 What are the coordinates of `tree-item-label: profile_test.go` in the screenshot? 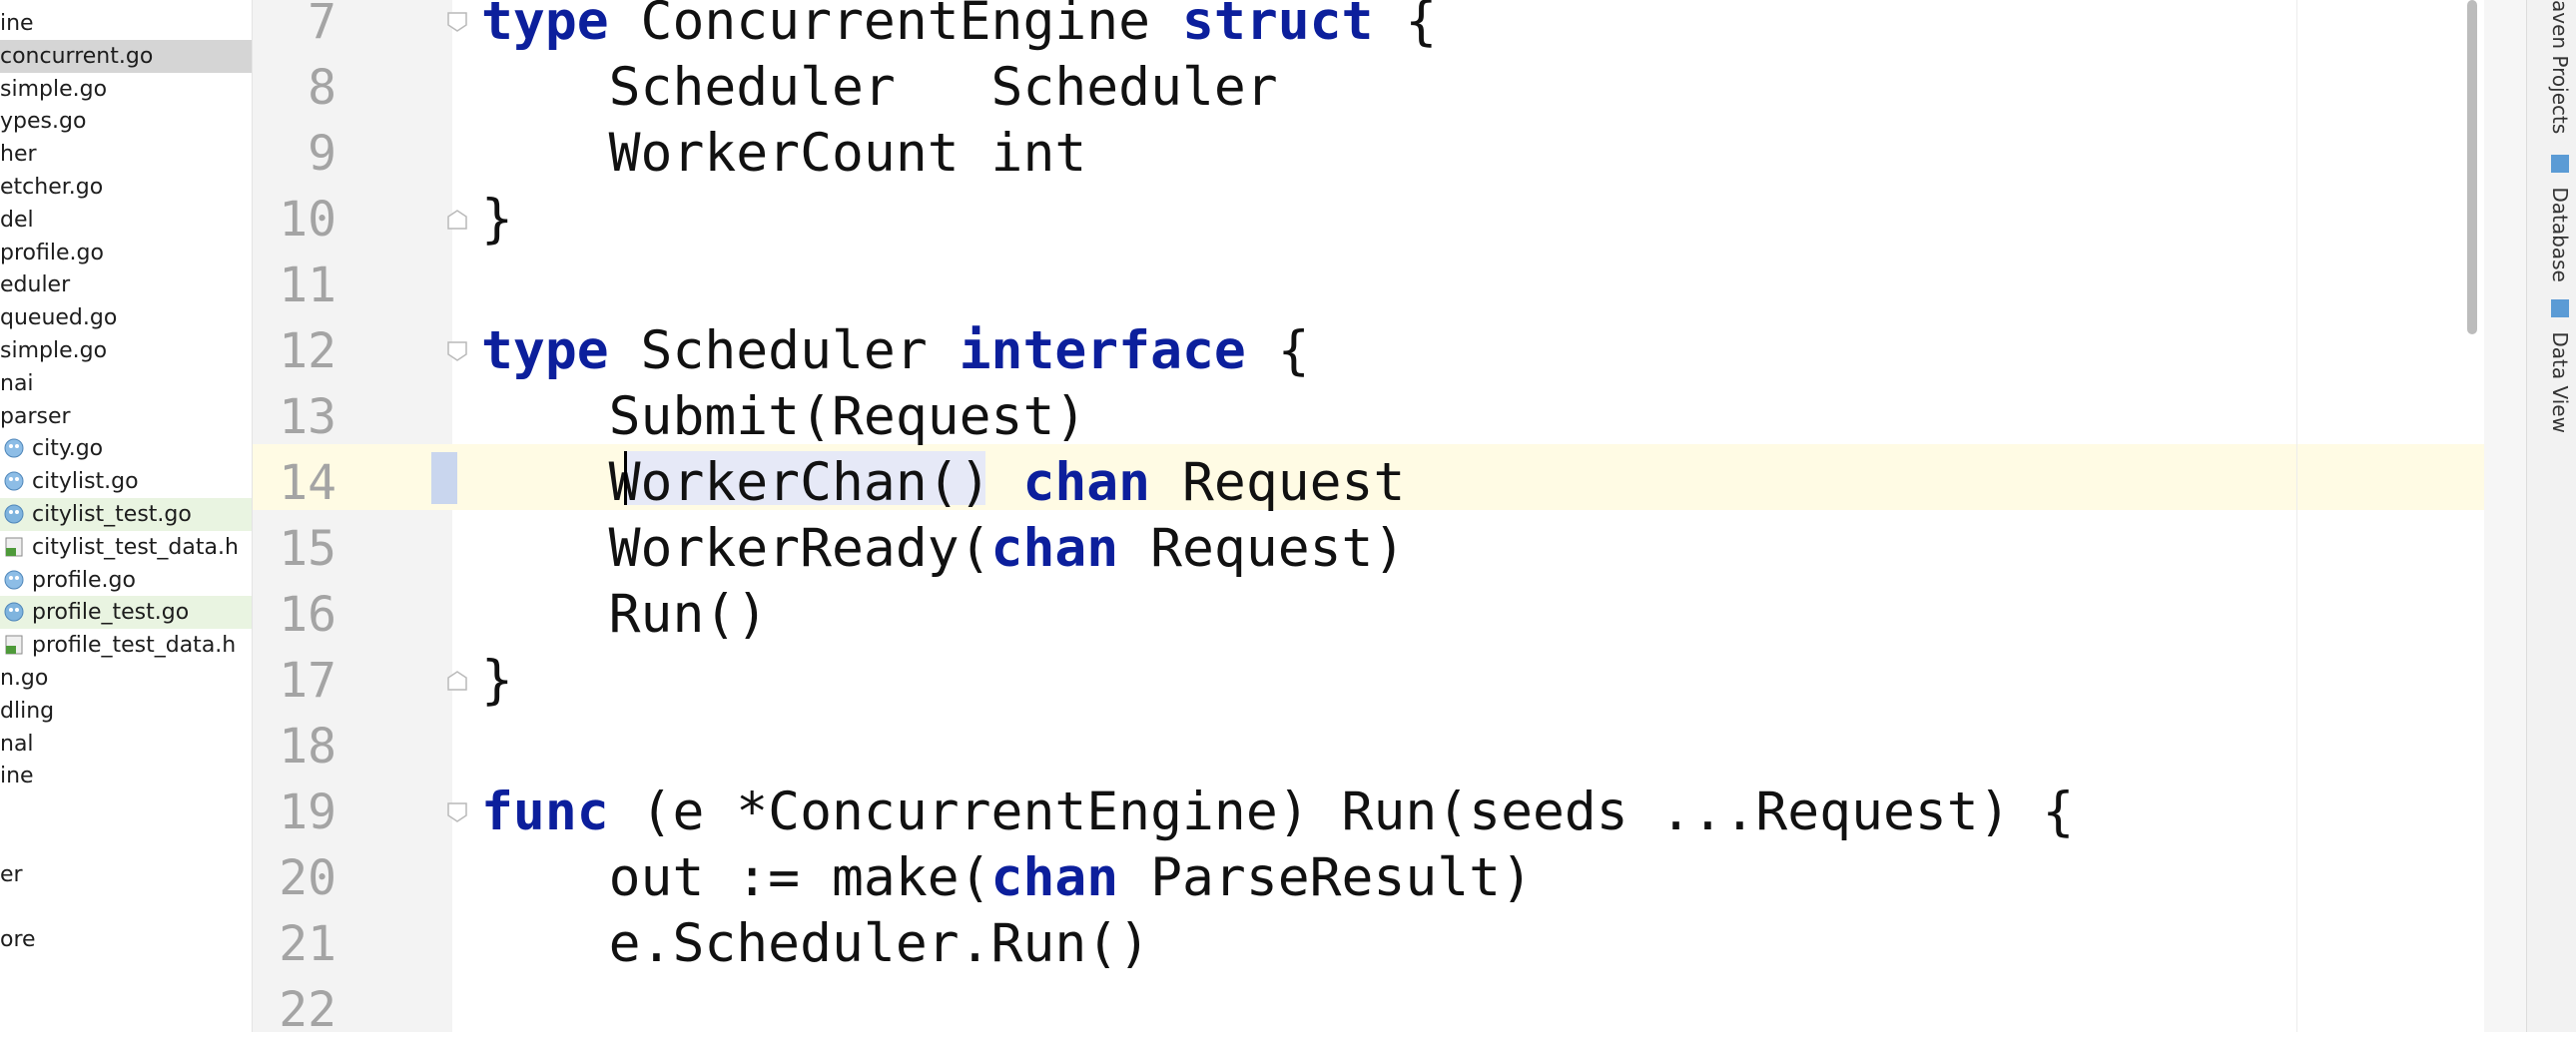 It's located at (111, 613).